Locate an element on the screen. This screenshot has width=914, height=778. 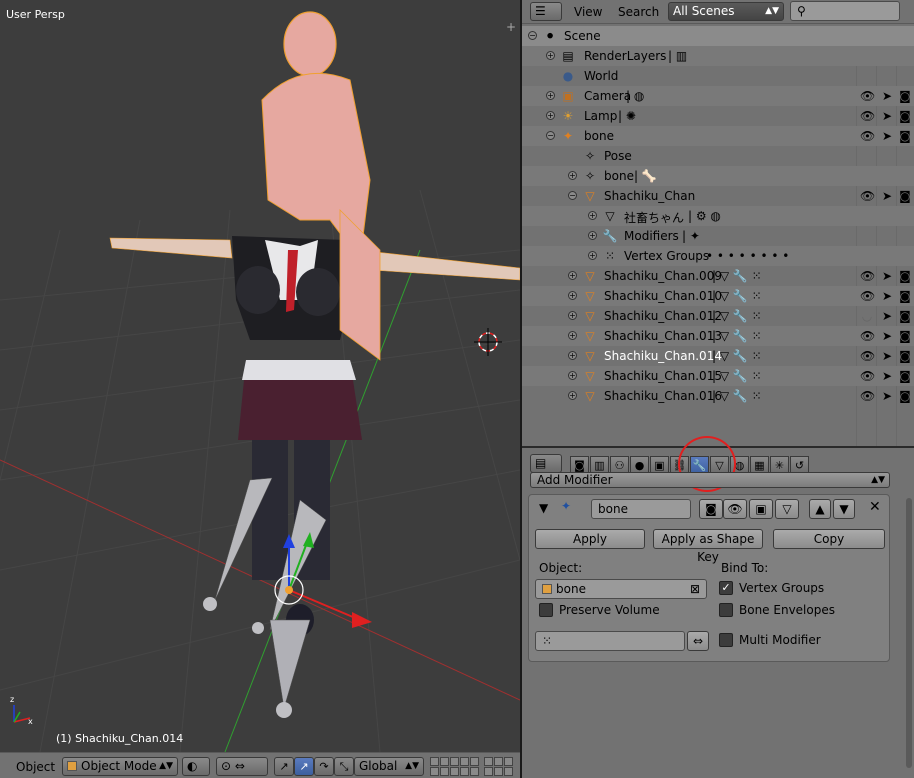
close-icon: ✕ is located at coordinates (875, 507).